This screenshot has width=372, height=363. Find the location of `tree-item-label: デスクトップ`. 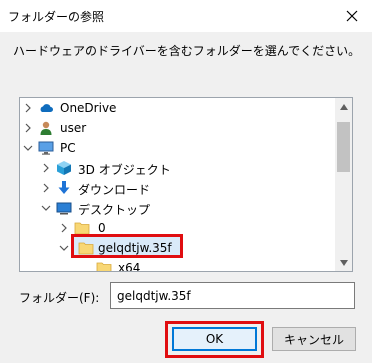

tree-item-label: デスクトップ is located at coordinates (114, 210).